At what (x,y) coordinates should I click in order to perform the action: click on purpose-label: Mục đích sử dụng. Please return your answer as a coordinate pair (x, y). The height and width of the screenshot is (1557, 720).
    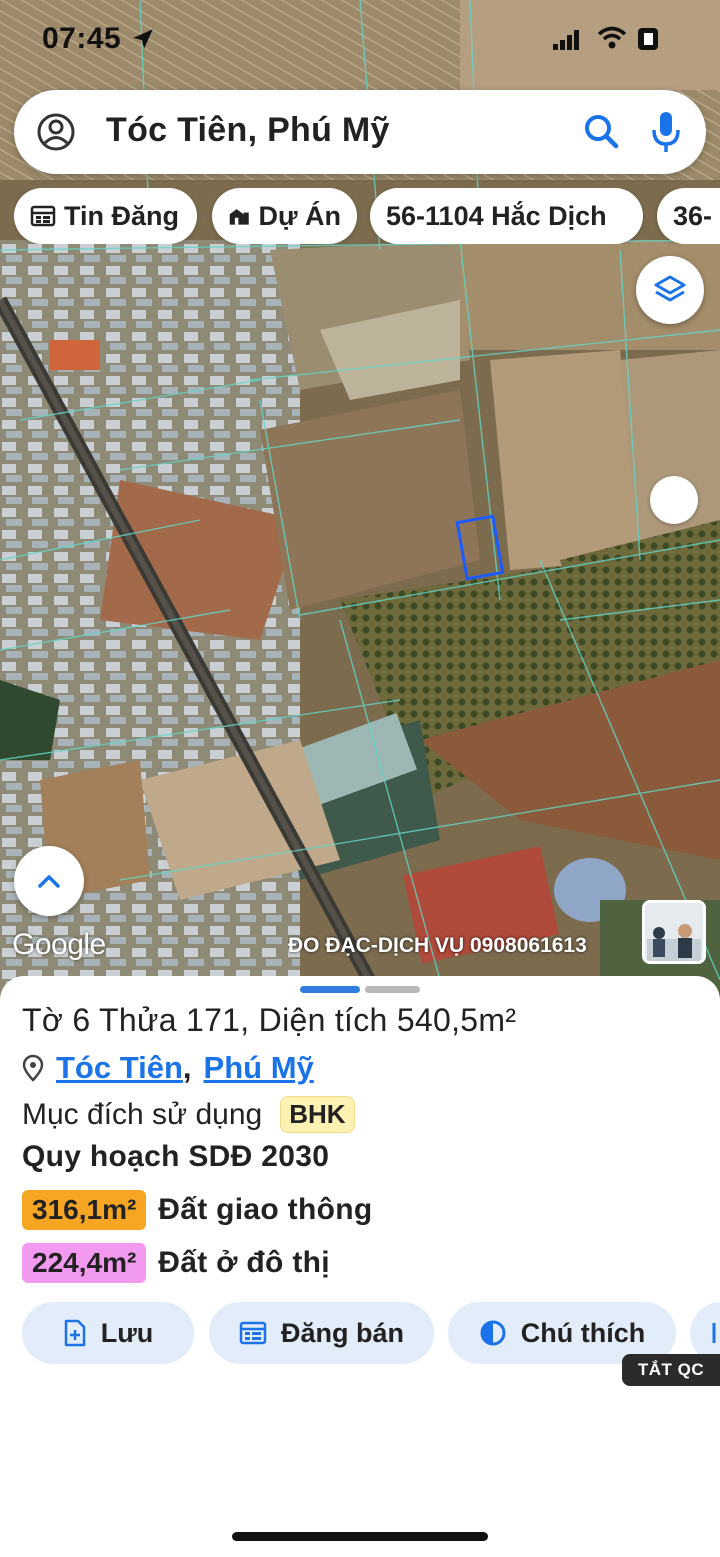
    Looking at the image, I should click on (142, 1114).